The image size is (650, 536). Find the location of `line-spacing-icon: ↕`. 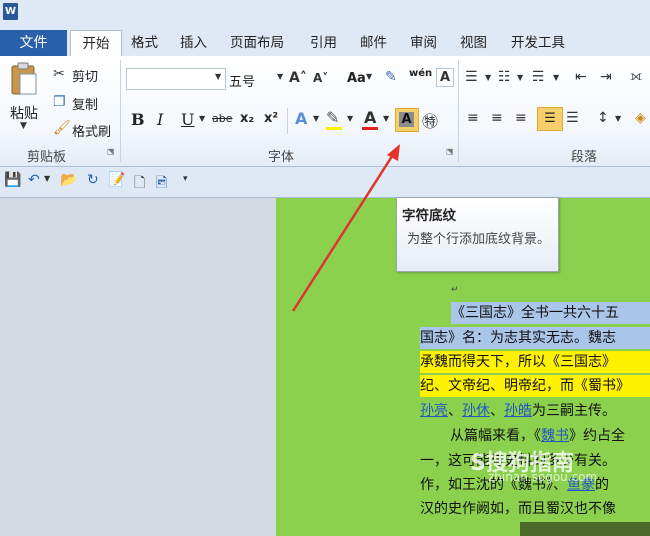

line-spacing-icon: ↕ is located at coordinates (603, 118).